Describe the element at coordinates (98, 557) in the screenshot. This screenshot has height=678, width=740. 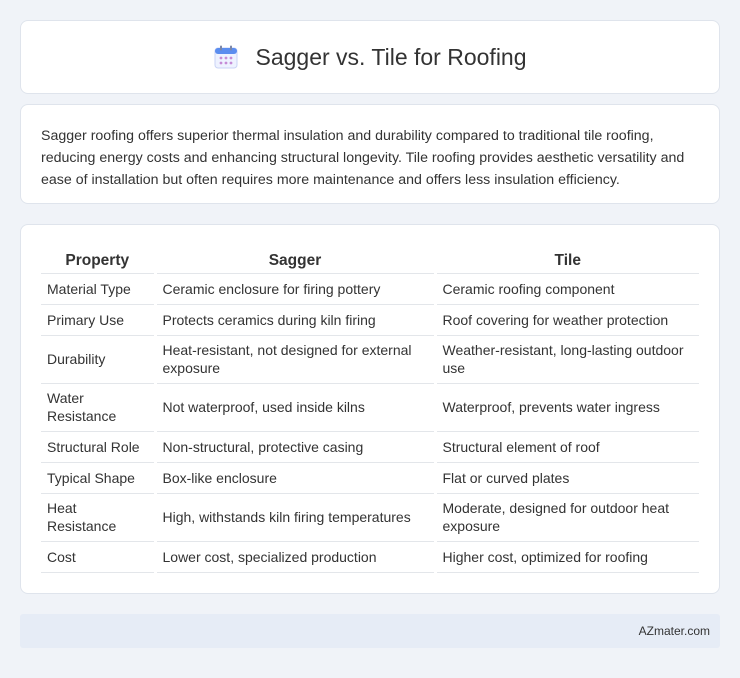
I see `property-cell: Cost` at that location.